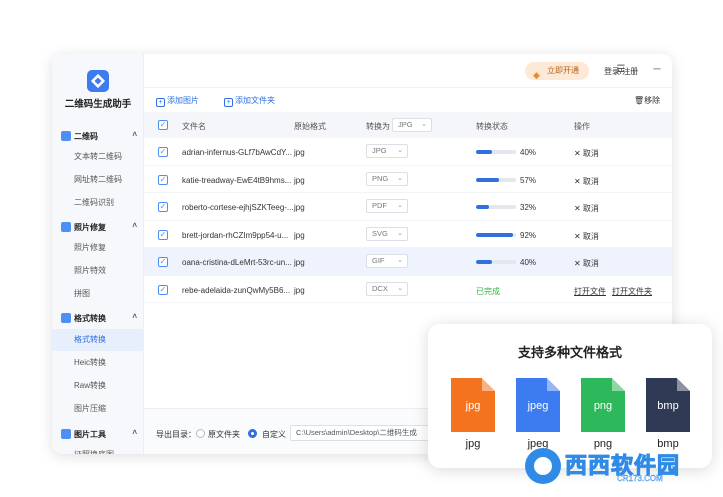 The image size is (723, 497). I want to click on minimize-icon: ─, so click(657, 70).